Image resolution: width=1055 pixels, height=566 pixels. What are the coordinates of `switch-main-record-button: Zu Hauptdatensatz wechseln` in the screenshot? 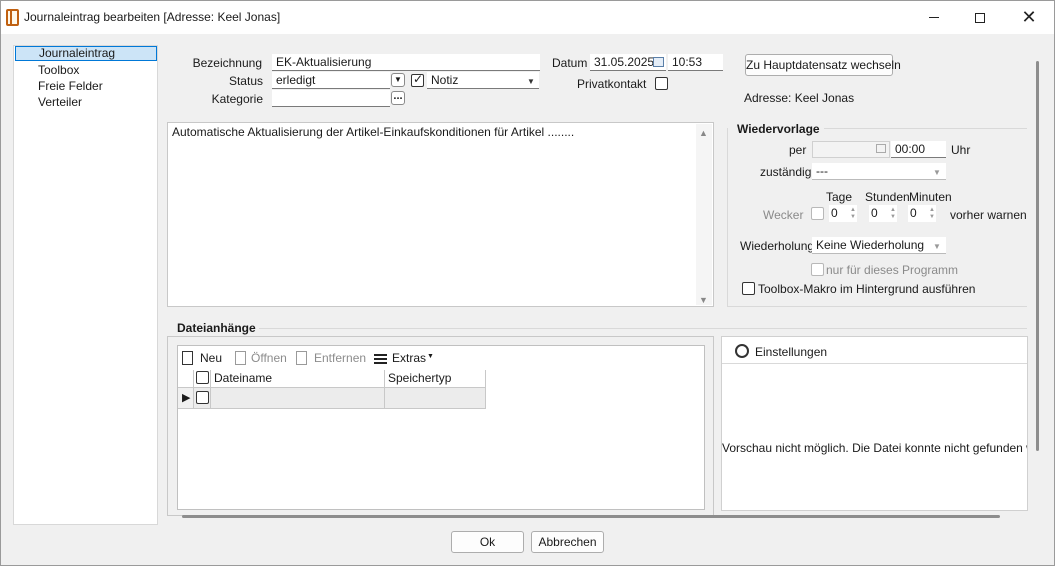 It's located at (823, 65).